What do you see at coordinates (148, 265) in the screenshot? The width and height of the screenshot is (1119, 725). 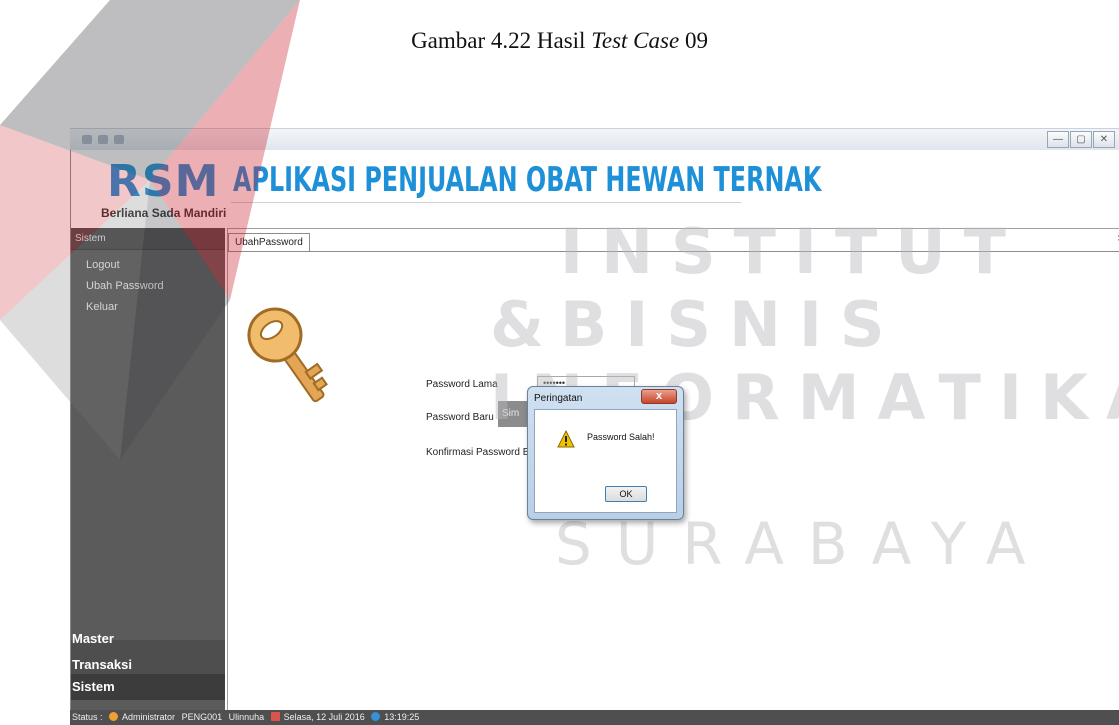 I see `sidebar-item-logout: Logout` at bounding box center [148, 265].